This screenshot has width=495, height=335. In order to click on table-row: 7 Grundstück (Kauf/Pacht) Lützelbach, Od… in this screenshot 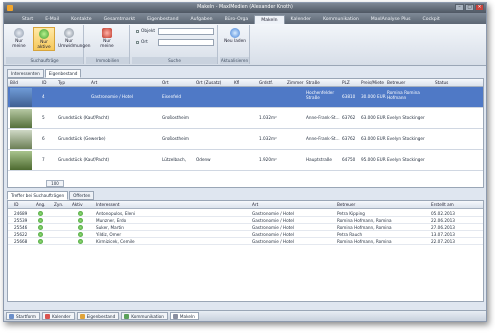, I will do `click(245, 160)`.